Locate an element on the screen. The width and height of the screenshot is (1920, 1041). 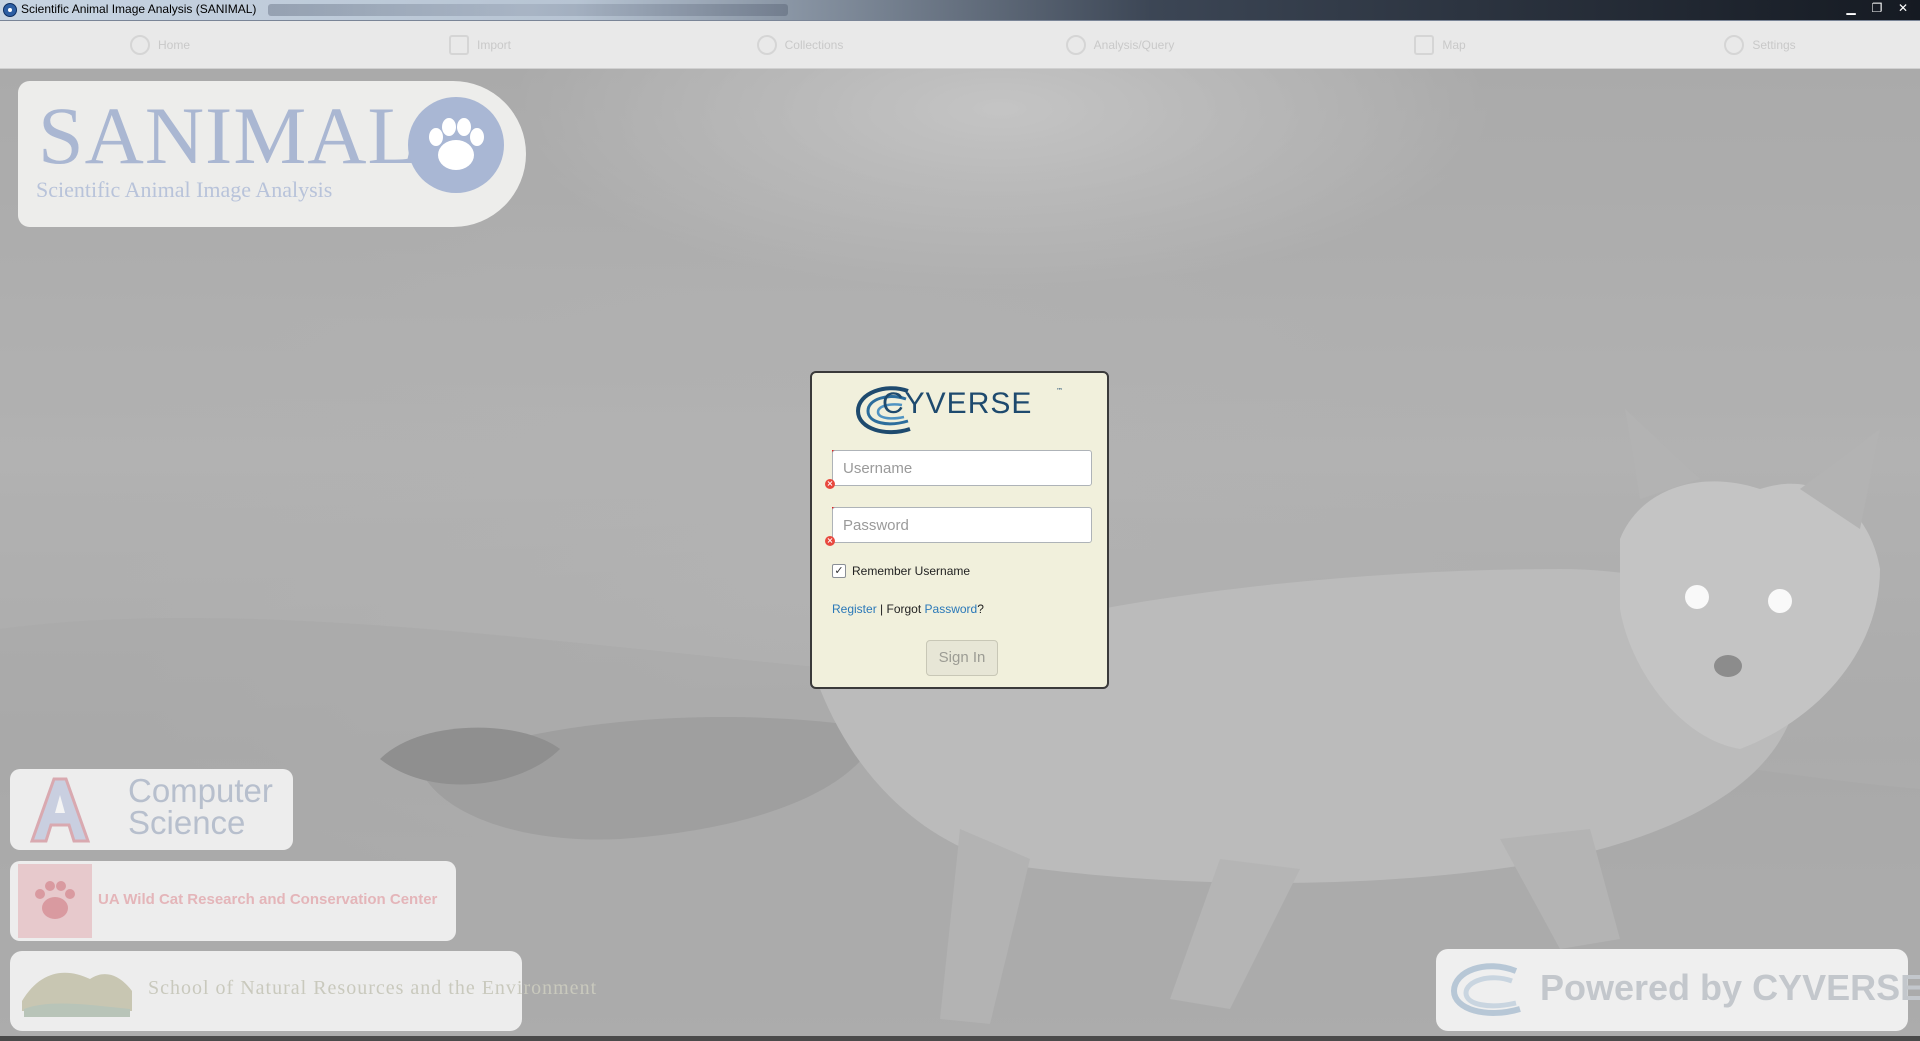
account-links: Register | Forgot Password? is located at coordinates (908, 609).